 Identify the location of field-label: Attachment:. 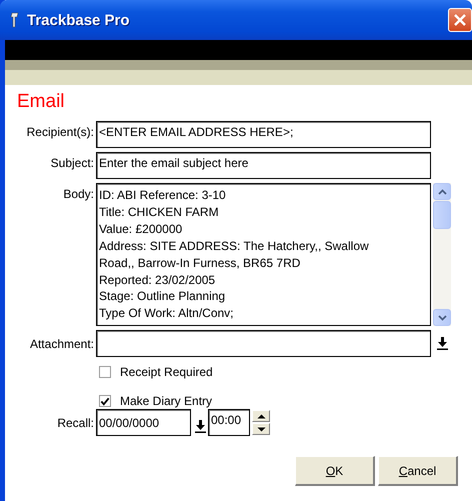
(61, 344).